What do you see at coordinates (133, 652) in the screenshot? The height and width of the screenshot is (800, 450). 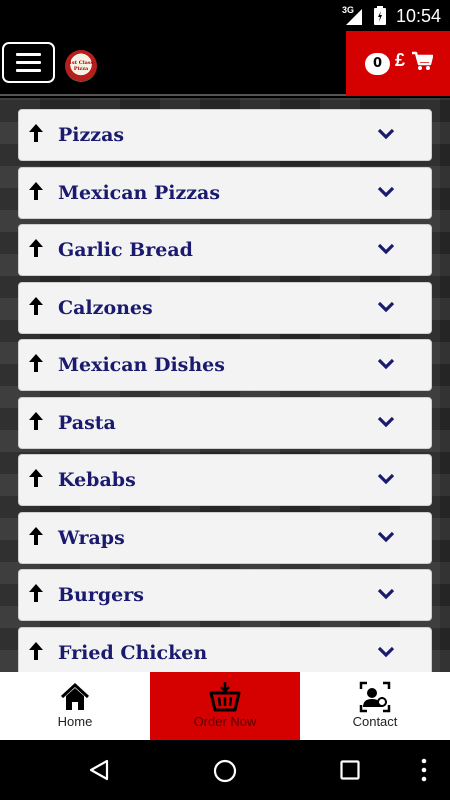 I see `category-label: Fried Chicken` at bounding box center [133, 652].